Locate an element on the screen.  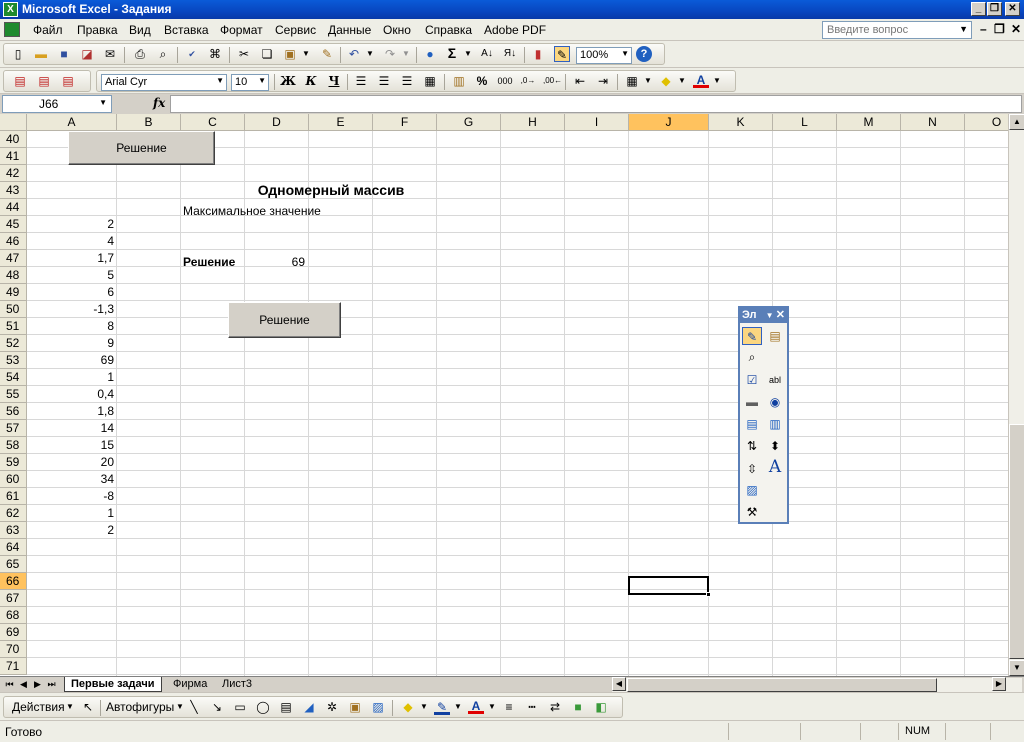
checkbox-control-icon: ☑ is located at coordinates (752, 380).